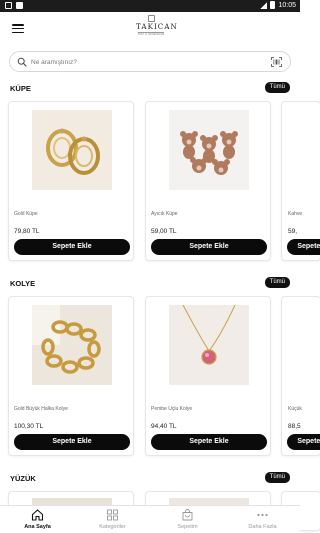  Describe the element at coordinates (293, 231) in the screenshot. I see `product-price: 59,` at that location.